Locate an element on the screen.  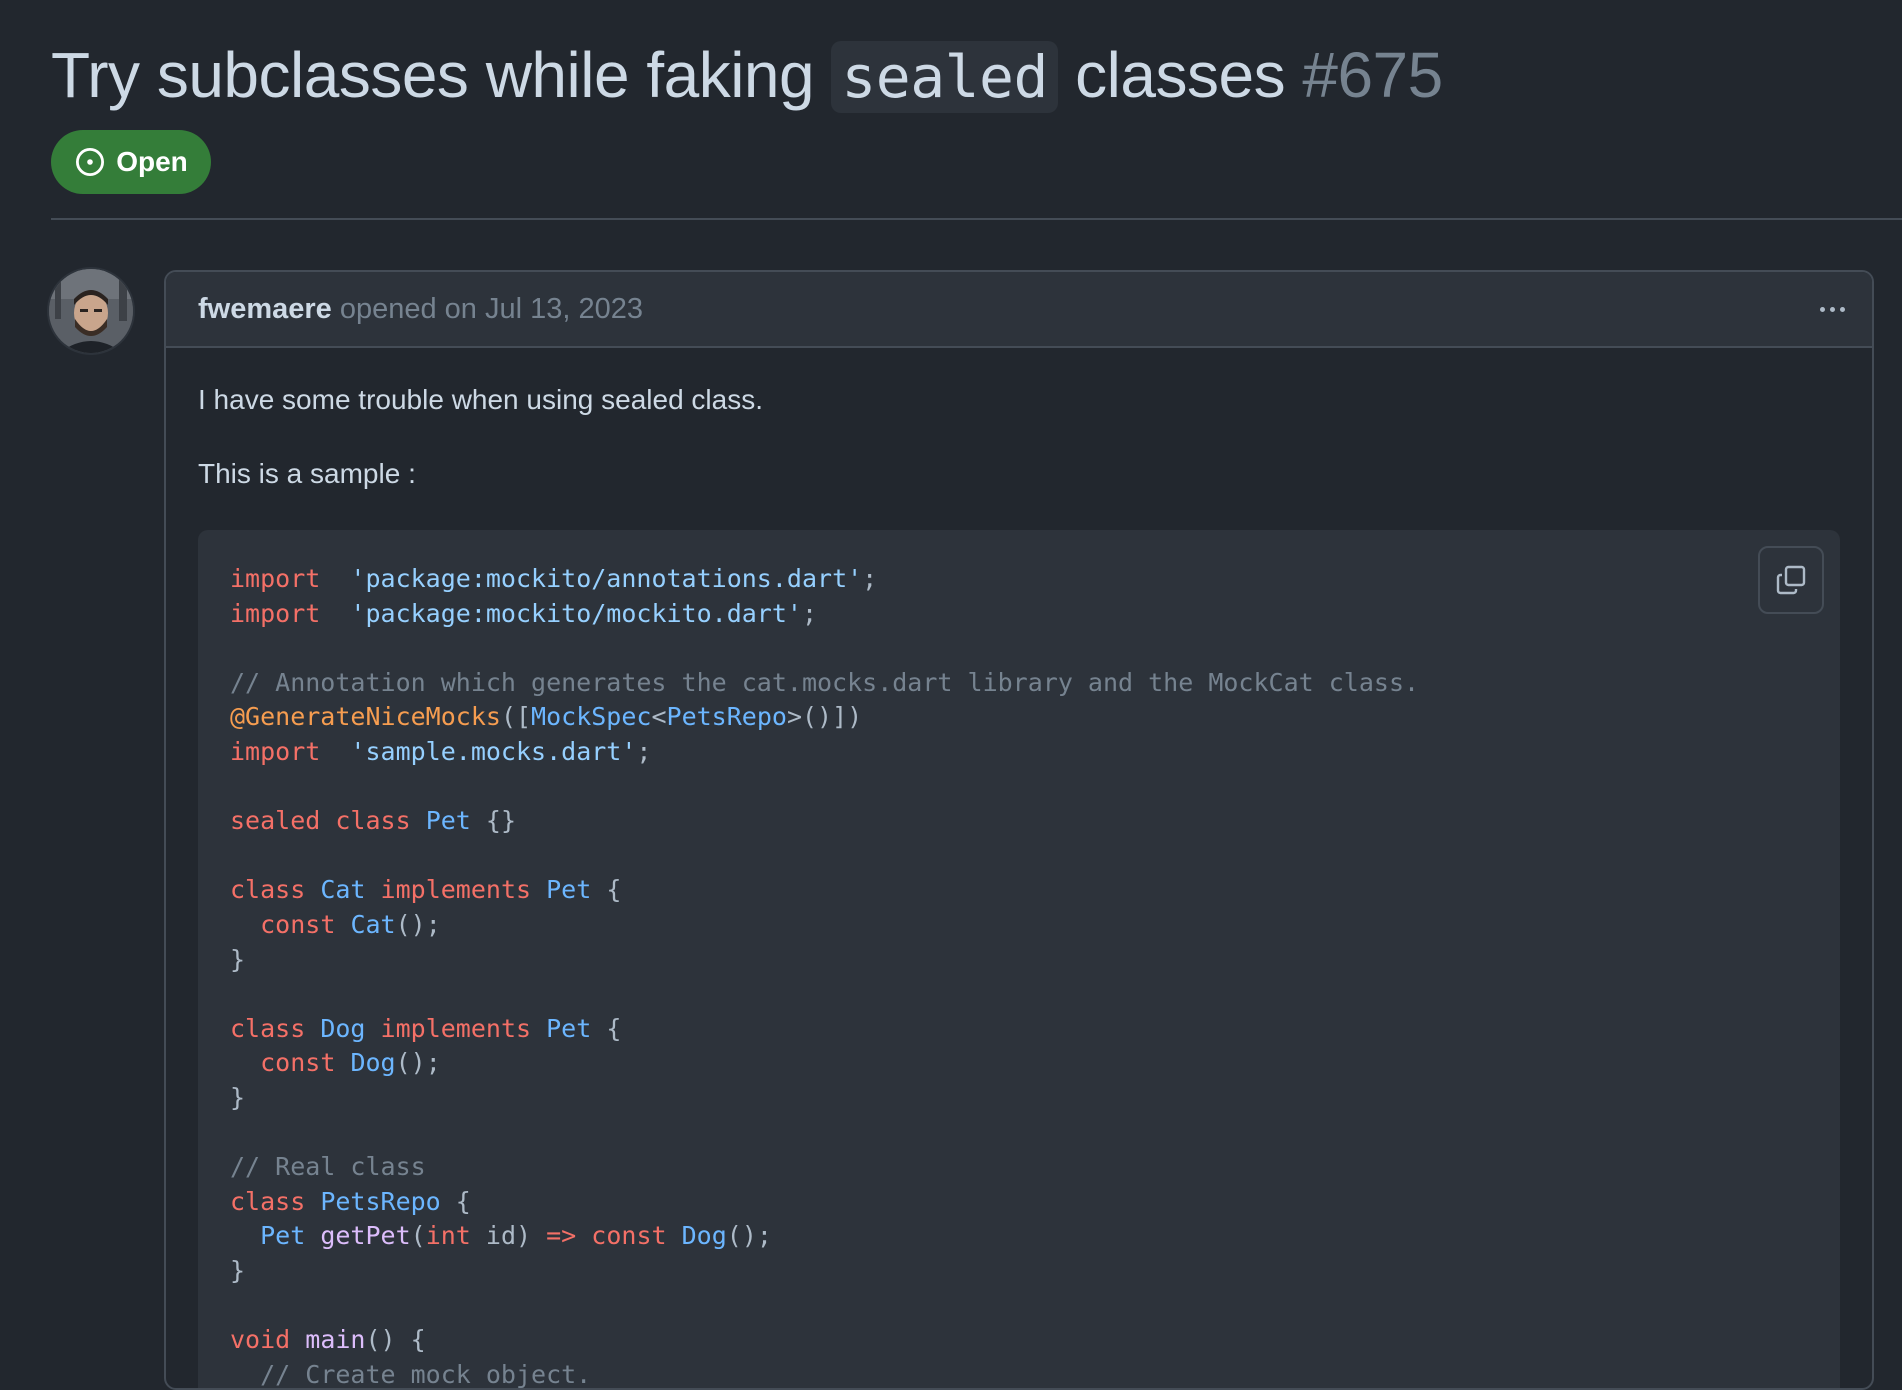
code-token: id) is located at coordinates (508, 1236).